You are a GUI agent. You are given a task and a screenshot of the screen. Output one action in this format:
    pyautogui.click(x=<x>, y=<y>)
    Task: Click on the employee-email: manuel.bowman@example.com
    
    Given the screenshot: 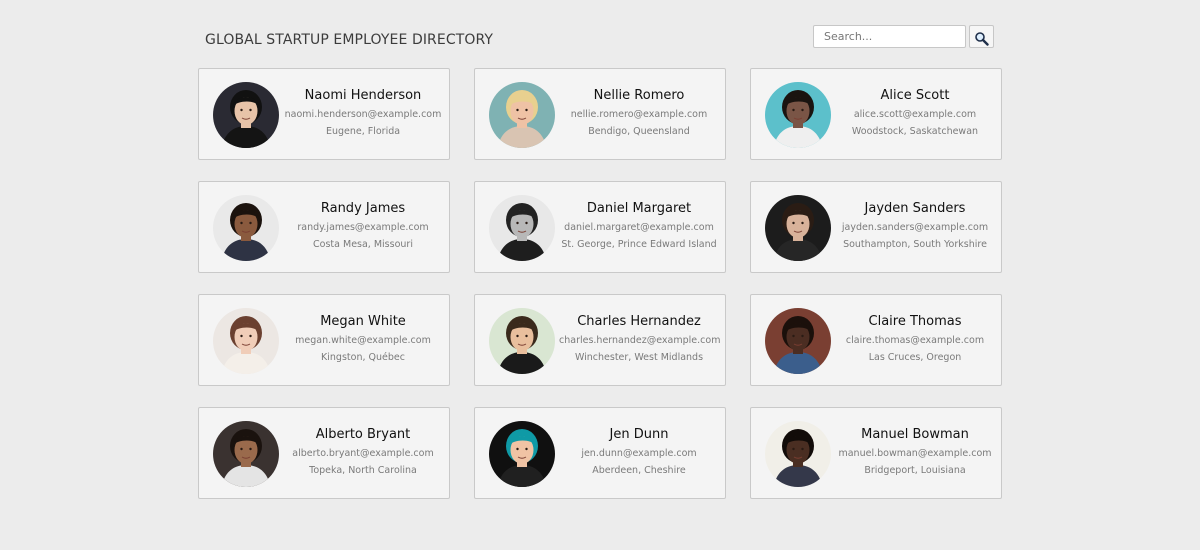 What is the action you would take?
    pyautogui.click(x=915, y=453)
    